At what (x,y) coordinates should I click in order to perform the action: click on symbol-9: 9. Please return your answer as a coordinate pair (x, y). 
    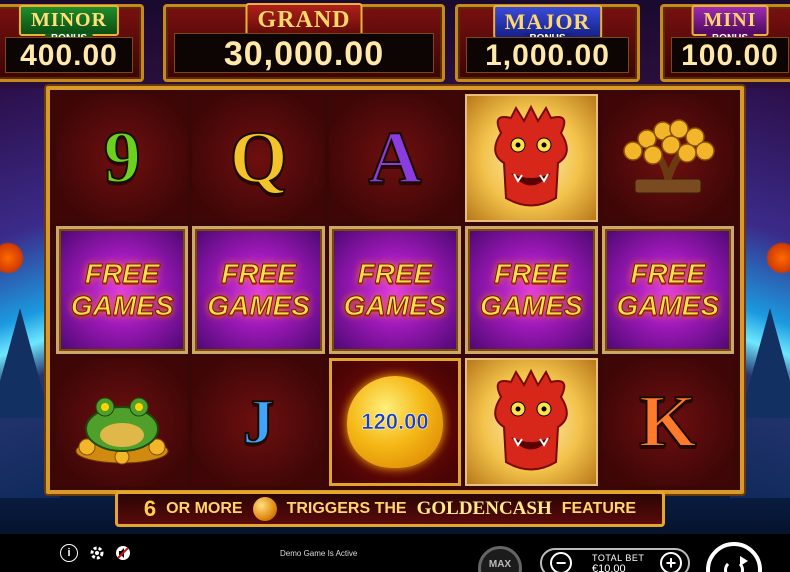
    Looking at the image, I should click on (122, 158).